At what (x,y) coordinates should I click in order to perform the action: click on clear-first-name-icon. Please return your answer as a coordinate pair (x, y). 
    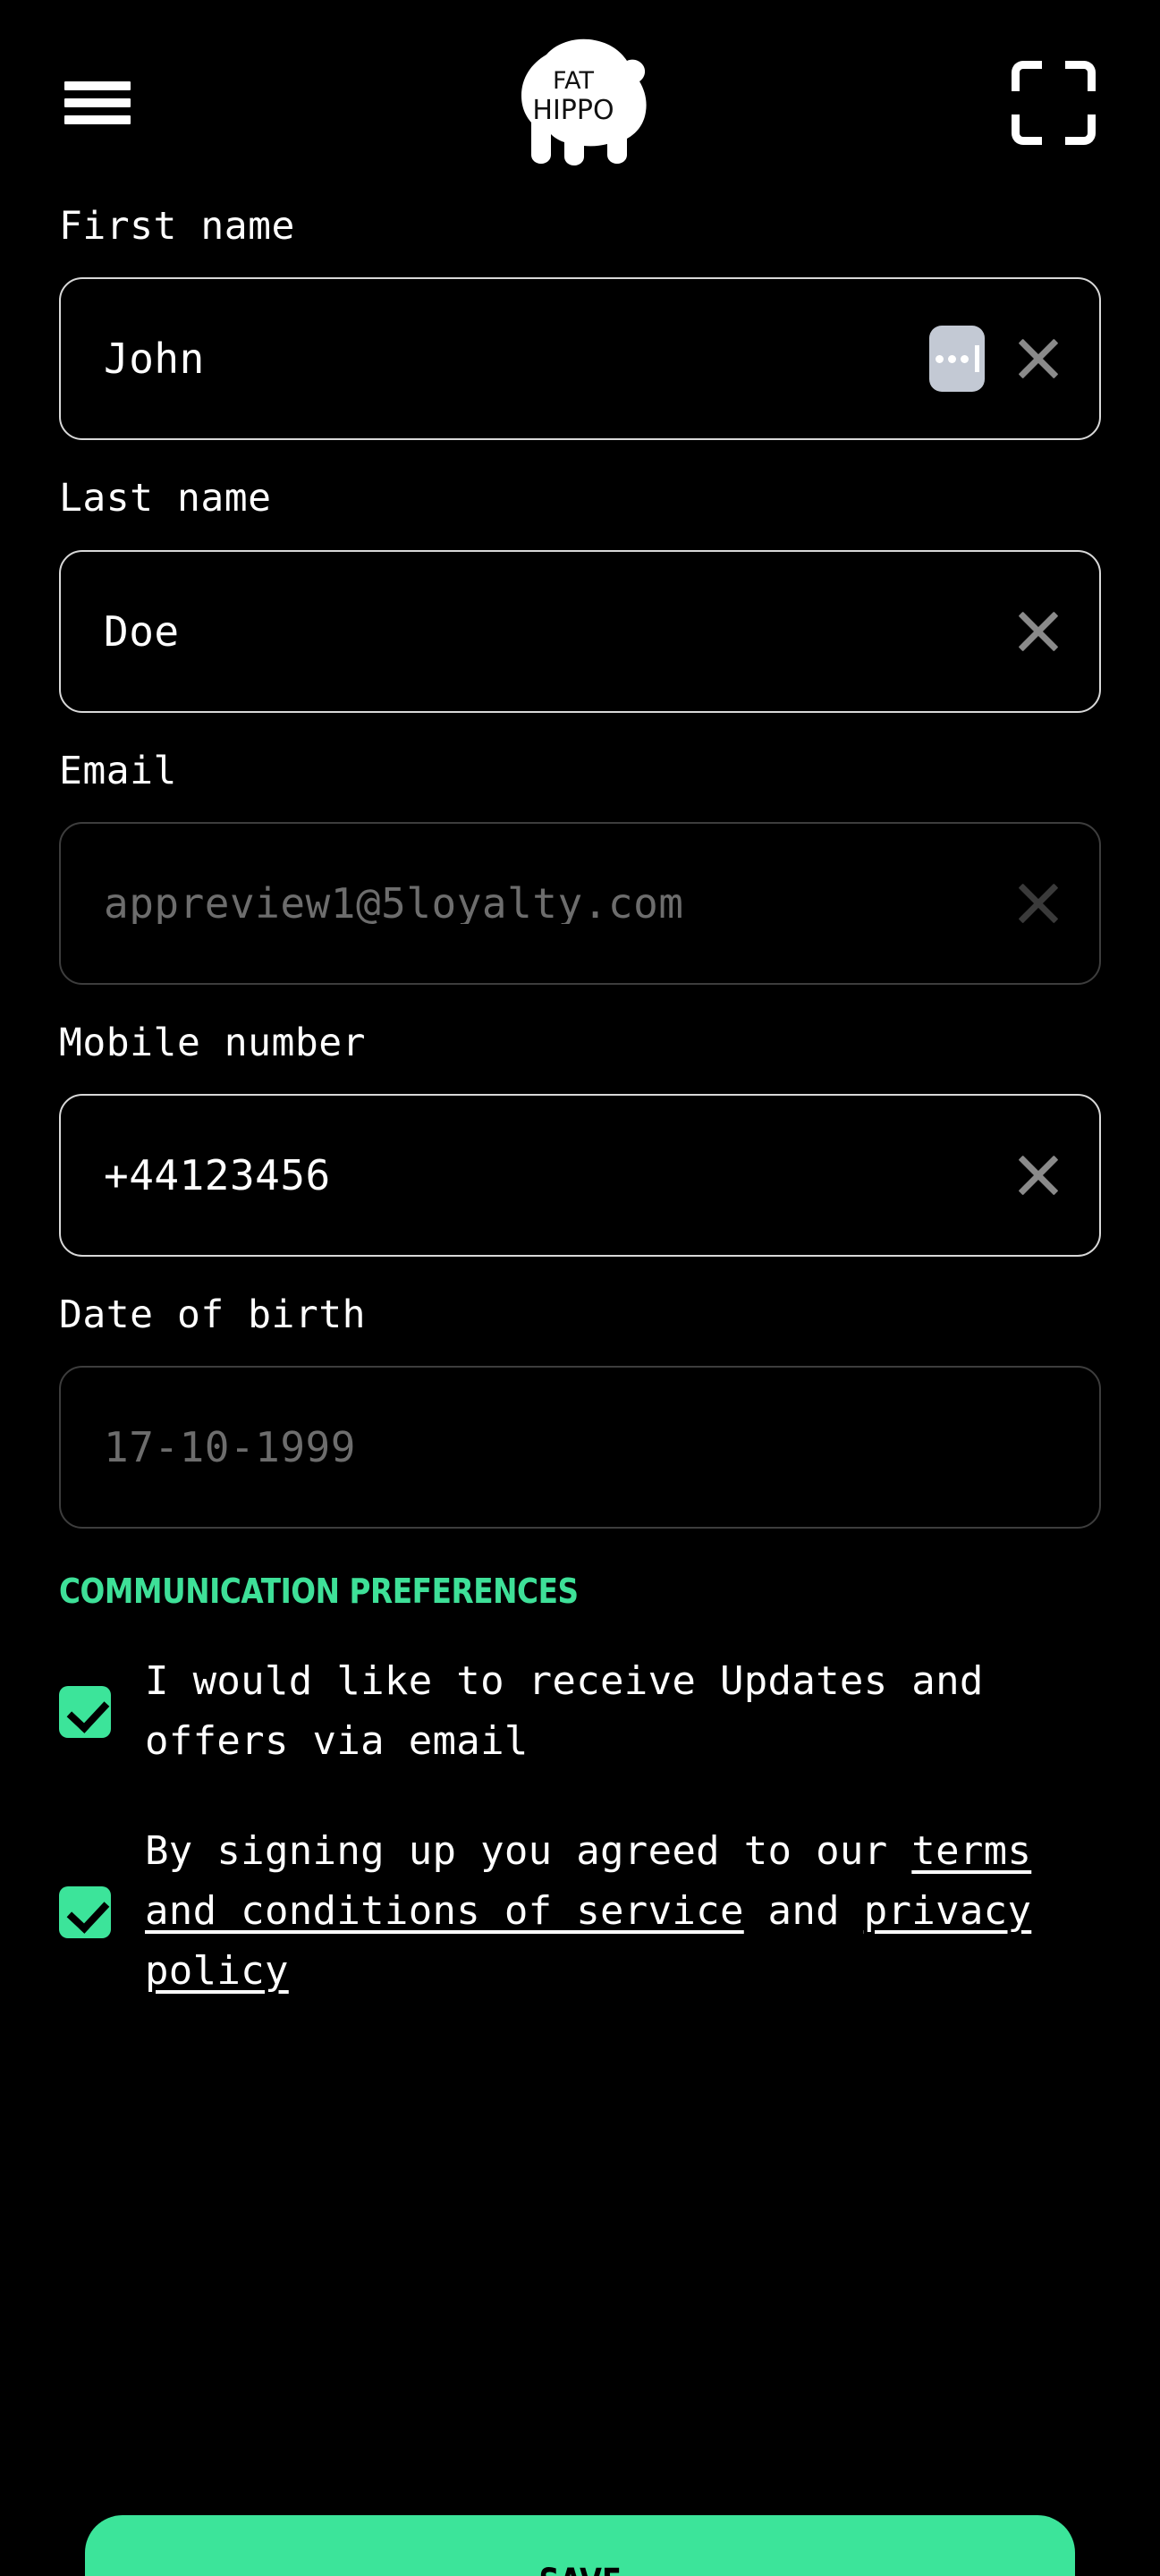
    Looking at the image, I should click on (1038, 359).